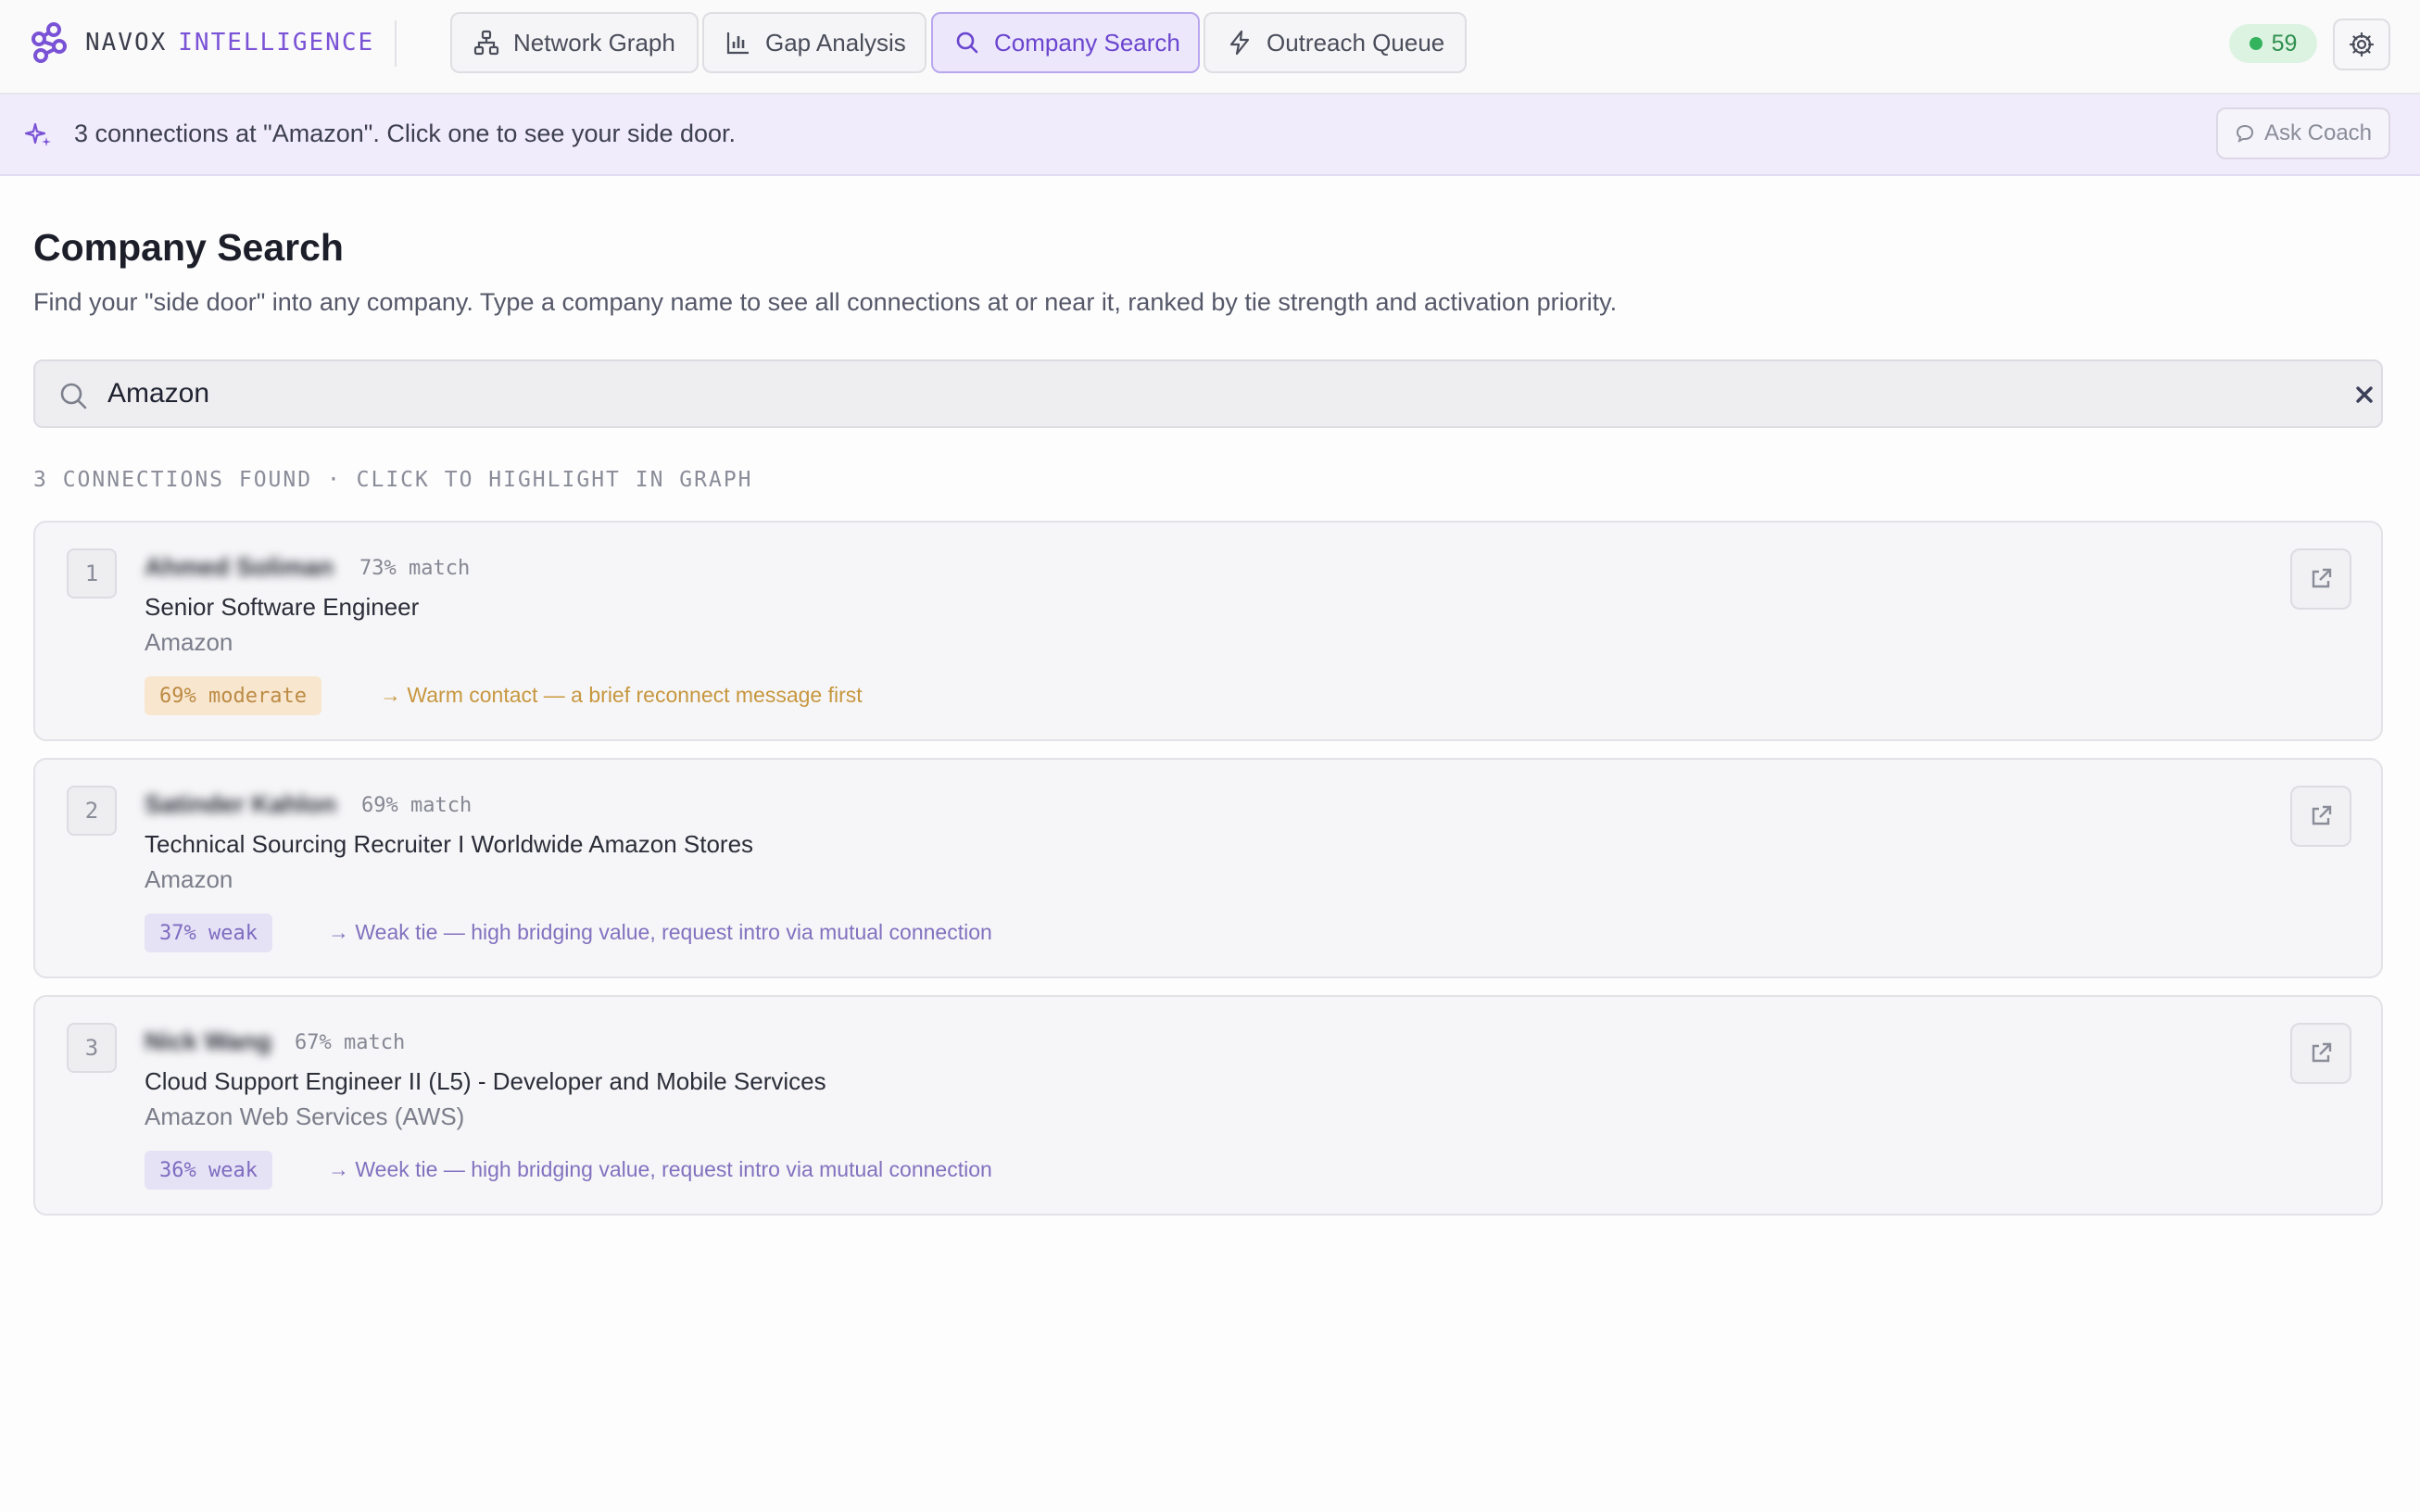 The width and height of the screenshot is (2420, 1512). I want to click on tab-label: Network Graph, so click(594, 42).